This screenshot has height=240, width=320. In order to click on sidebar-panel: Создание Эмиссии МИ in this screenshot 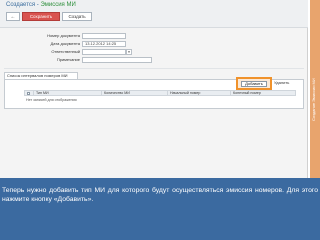, I will do `click(314, 89)`.